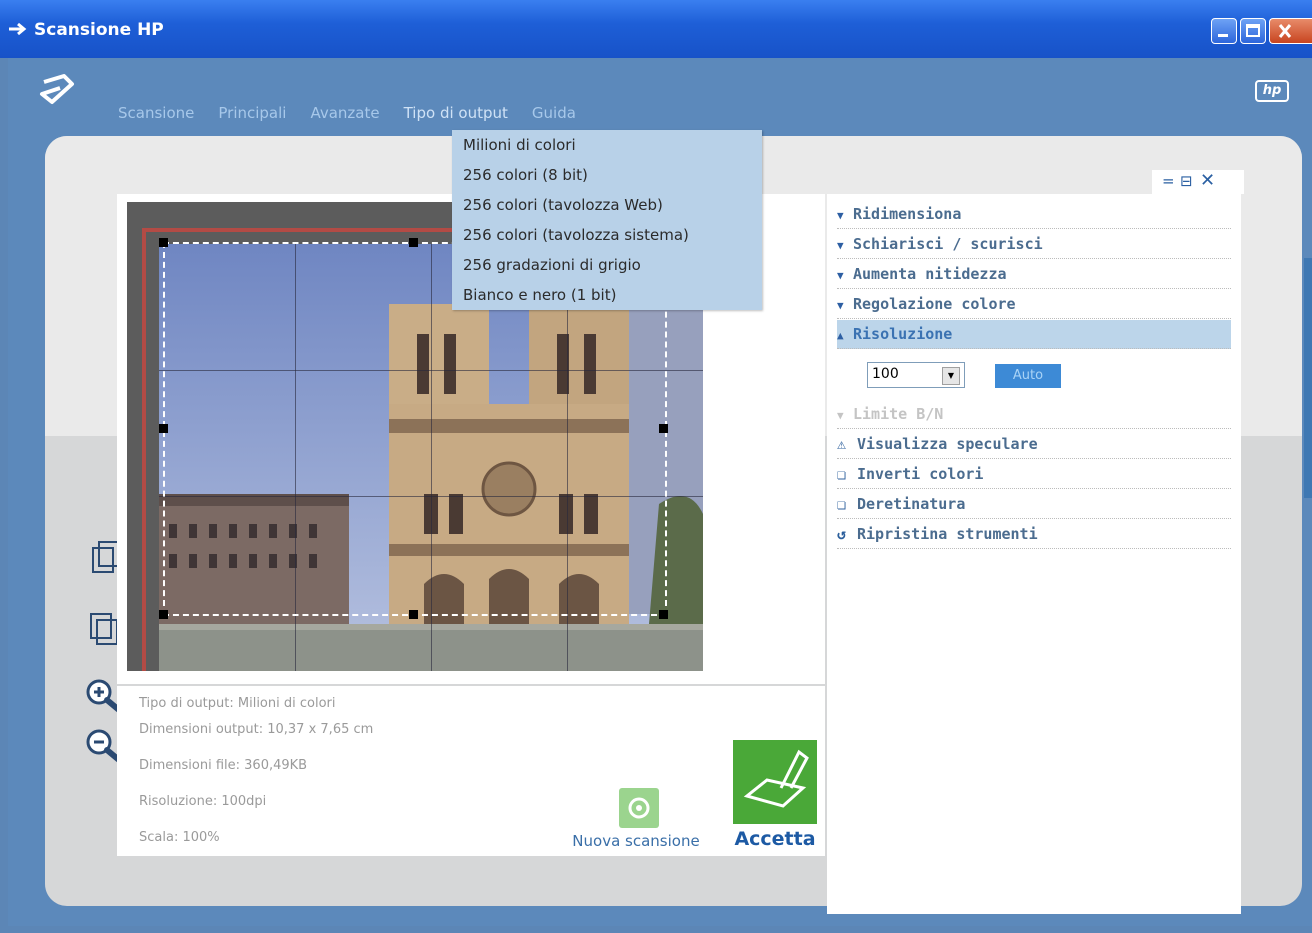 The height and width of the screenshot is (933, 1312). I want to click on minimize-button, so click(1224, 31).